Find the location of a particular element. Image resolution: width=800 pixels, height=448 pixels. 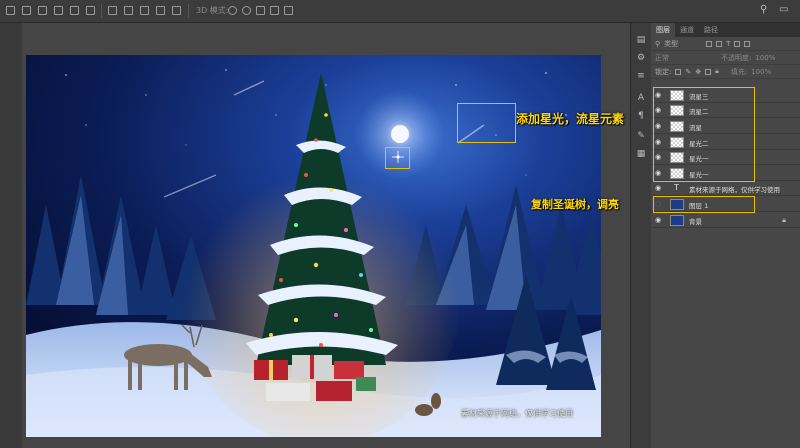

adjustment-filter-icon is located at coordinates (719, 43).